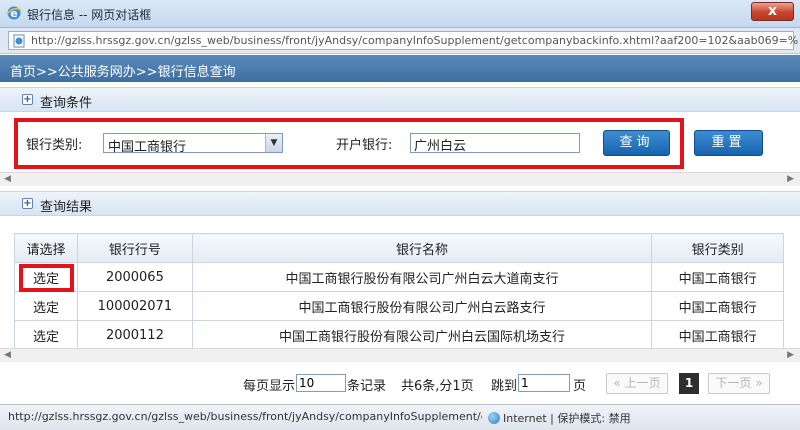 The image size is (800, 430). I want to click on column-header: 银行类别, so click(717, 248).